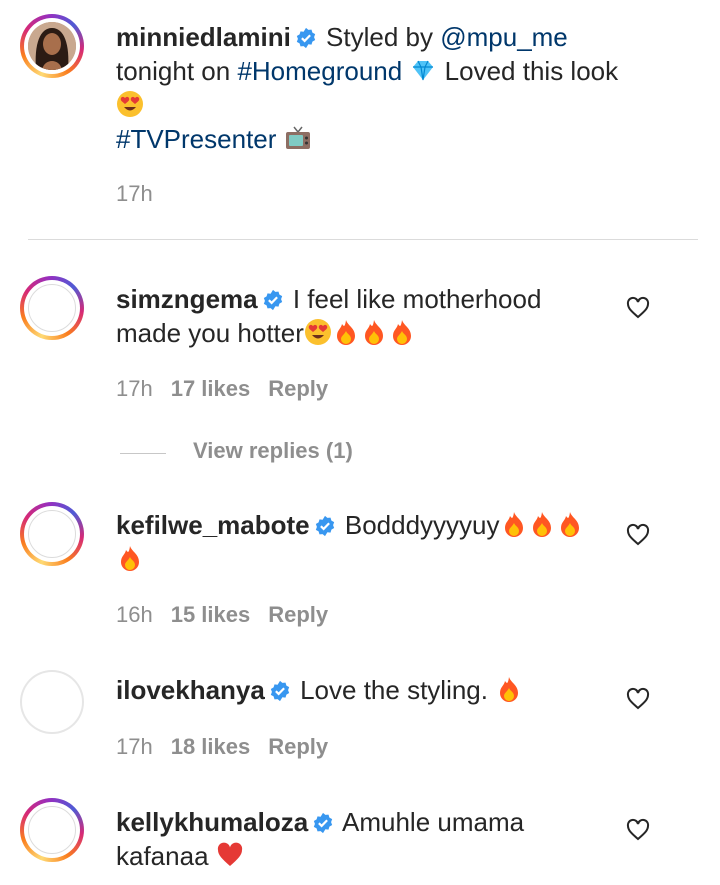 Image resolution: width=720 pixels, height=885 pixels. What do you see at coordinates (229, 854) in the screenshot?
I see `red-heart-emoji-icon` at bounding box center [229, 854].